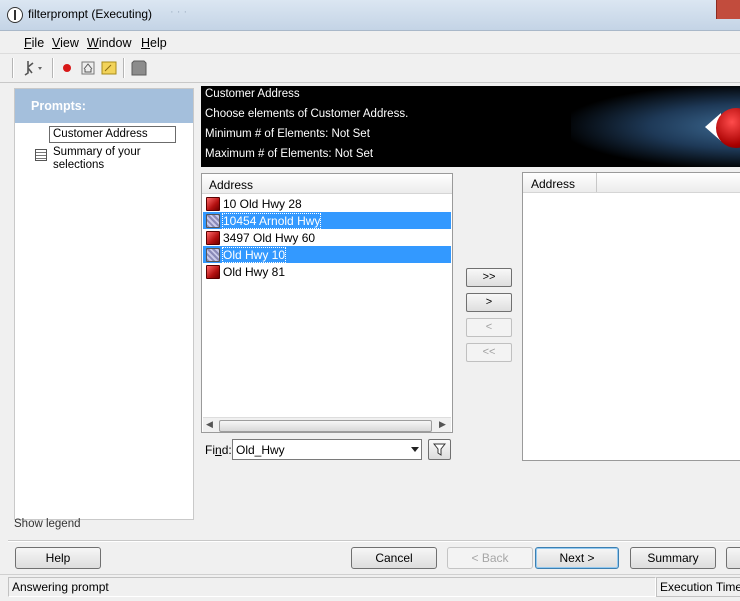 Image resolution: width=740 pixels, height=601 pixels. I want to click on selected-list: Address, so click(631, 316).